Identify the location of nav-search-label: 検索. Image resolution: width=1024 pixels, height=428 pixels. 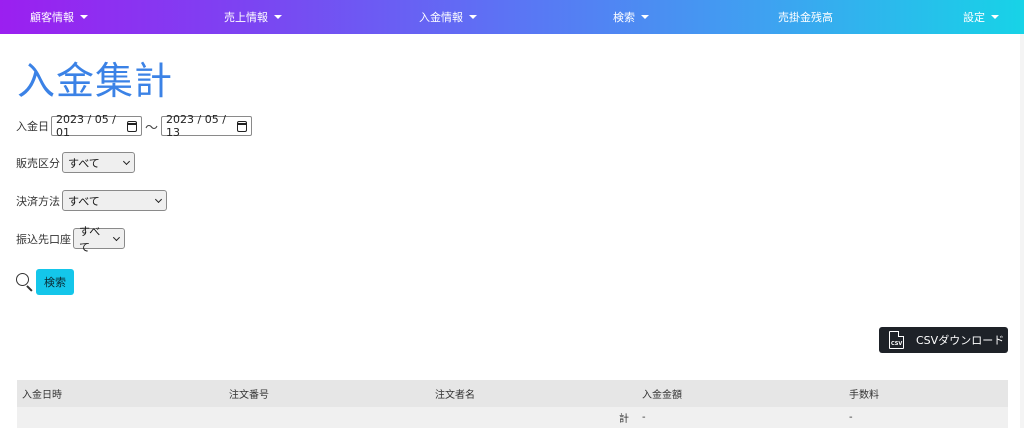
(624, 17).